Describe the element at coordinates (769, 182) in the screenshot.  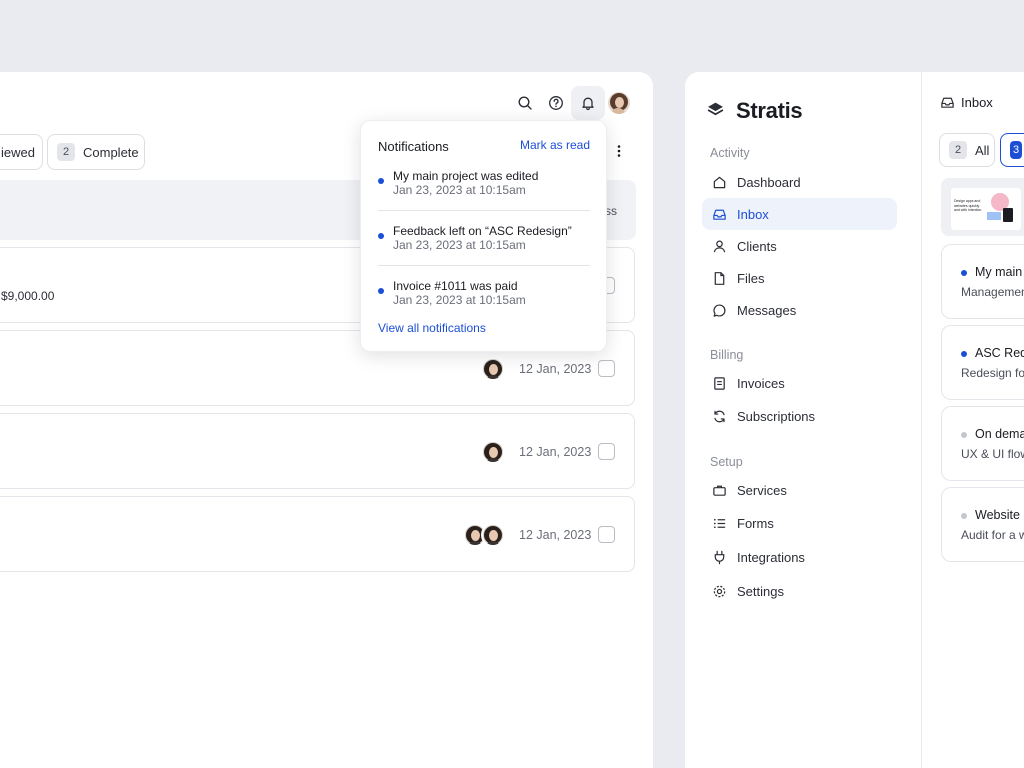
I see `sidebar-item-label: Dashboard` at that location.